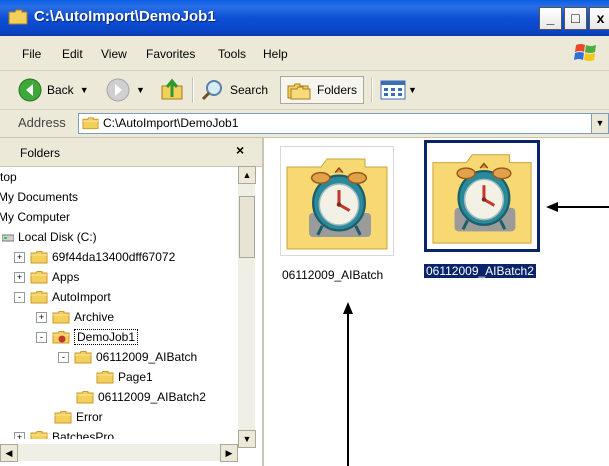 Image resolution: width=609 pixels, height=466 pixels. Describe the element at coordinates (9, 453) in the screenshot. I see `scroll-left-icon: ◀` at that location.